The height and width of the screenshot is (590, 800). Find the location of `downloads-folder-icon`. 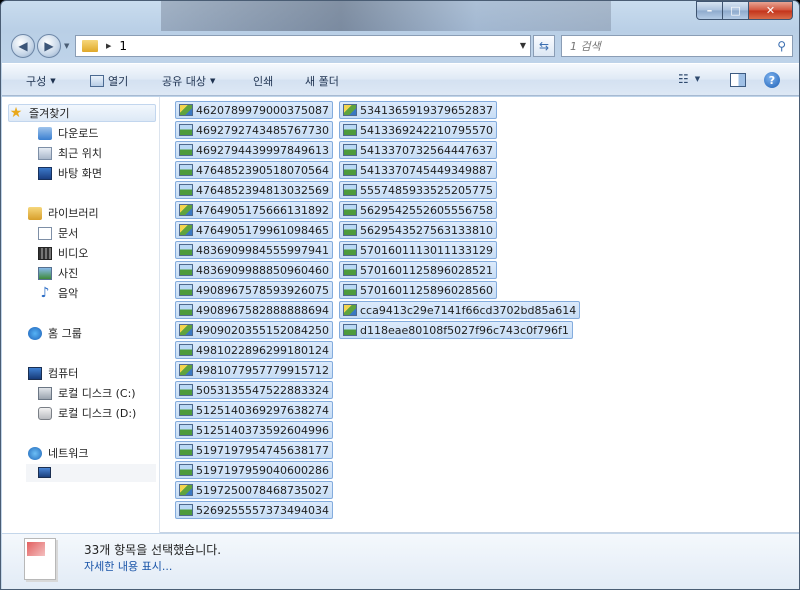

downloads-folder-icon is located at coordinates (45, 133).